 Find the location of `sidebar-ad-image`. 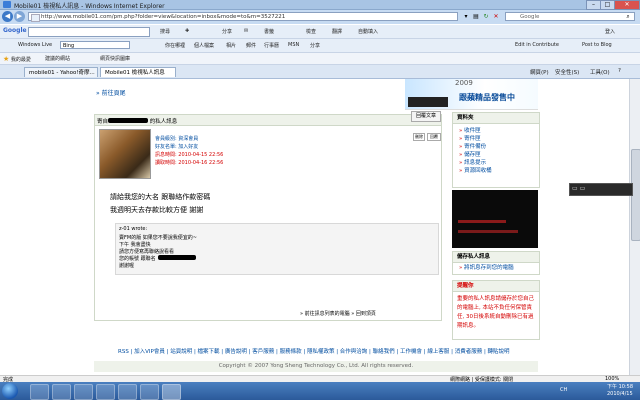

sidebar-ad-image is located at coordinates (495, 219).